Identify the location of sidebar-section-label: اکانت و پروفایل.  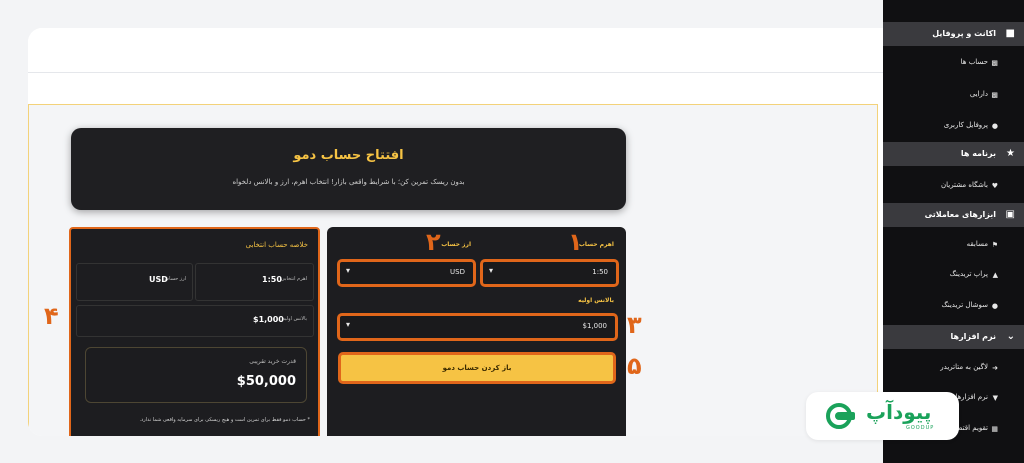
(964, 33).